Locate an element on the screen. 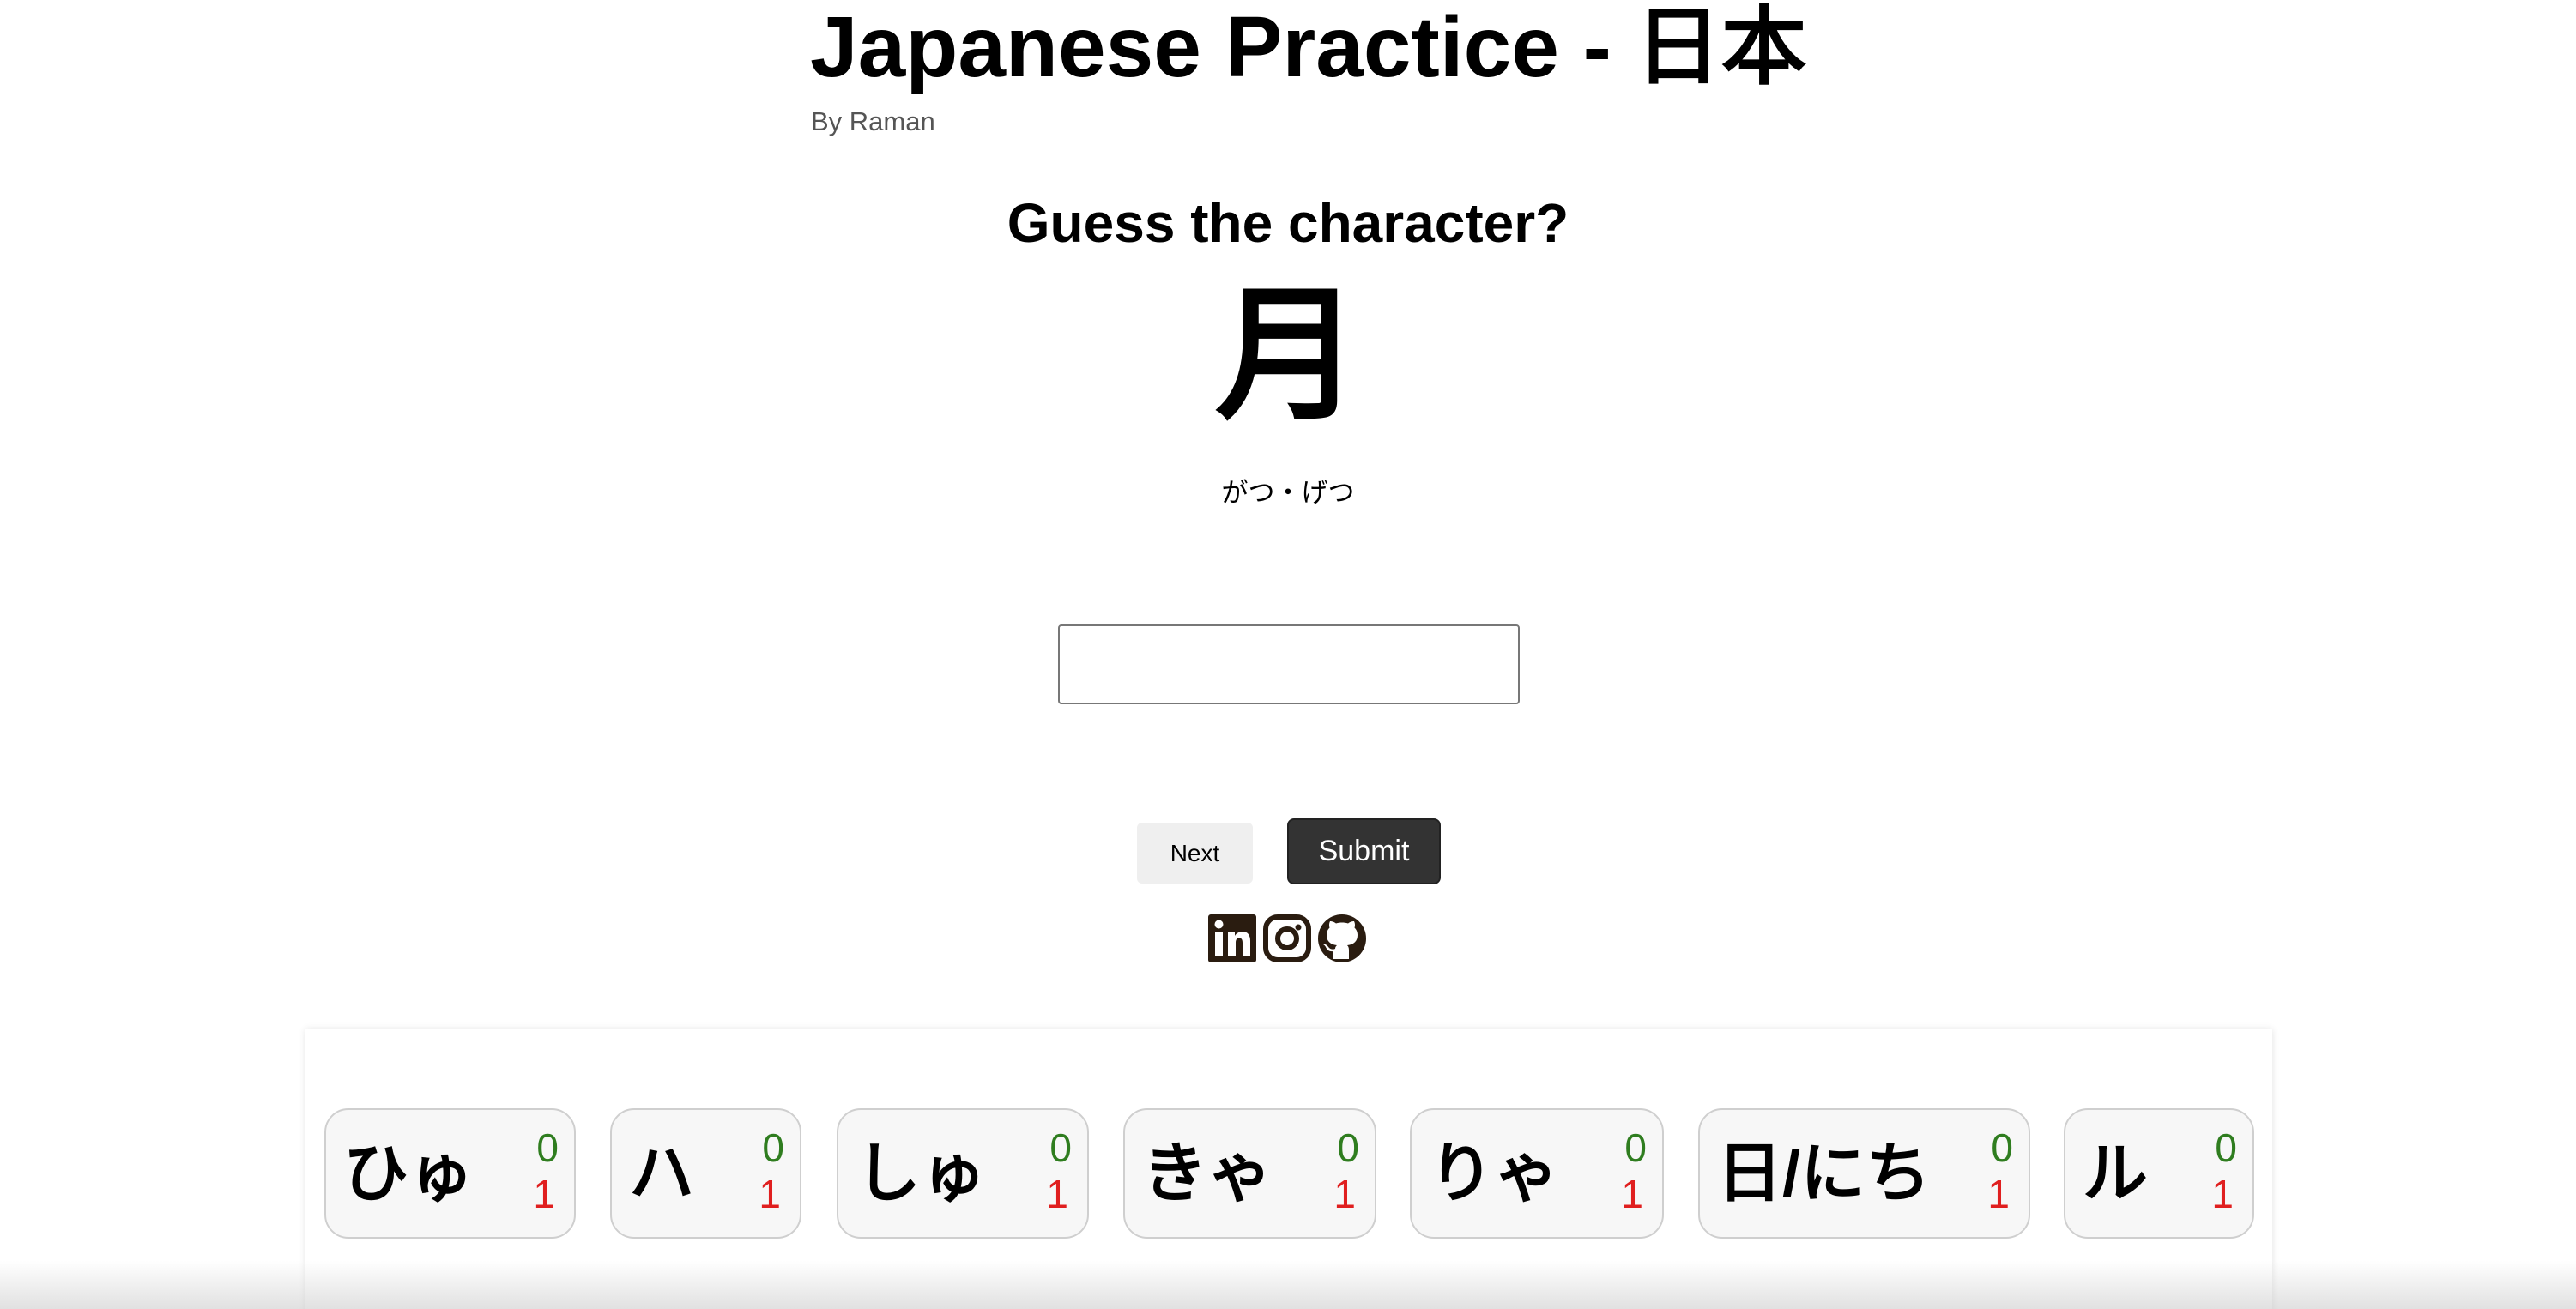 Image resolution: width=2576 pixels, height=1309 pixels. card-character: 日/にち is located at coordinates (1824, 1173).